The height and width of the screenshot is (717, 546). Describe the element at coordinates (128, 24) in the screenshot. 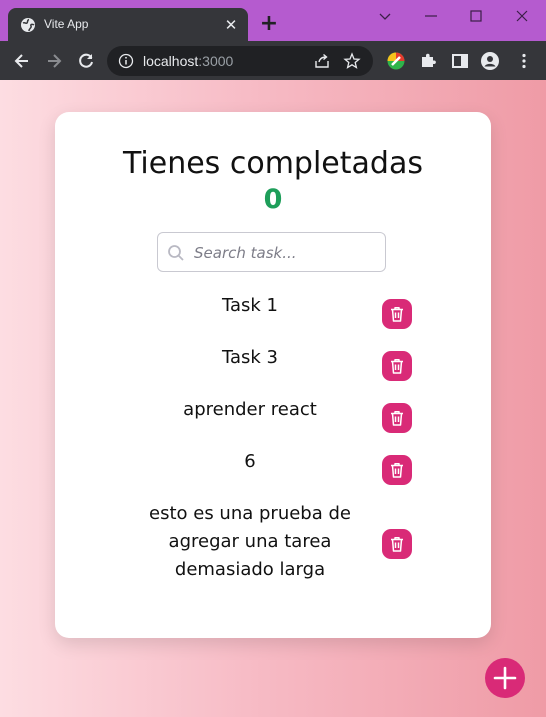

I see `browser-tab: Vite App ✕` at that location.